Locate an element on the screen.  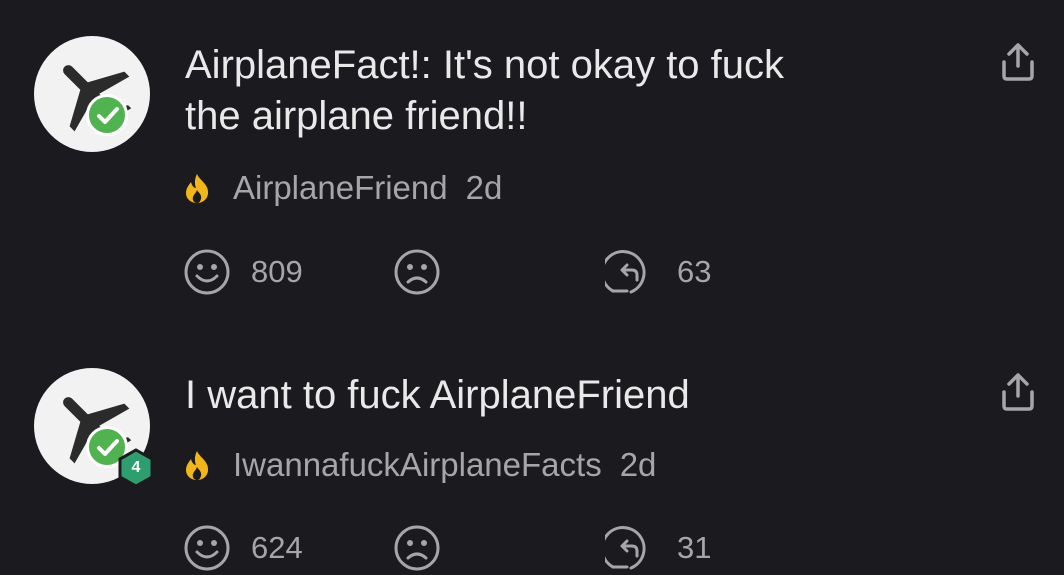
author-name: IwannafuckAirplaneFacts is located at coordinates (417, 465).